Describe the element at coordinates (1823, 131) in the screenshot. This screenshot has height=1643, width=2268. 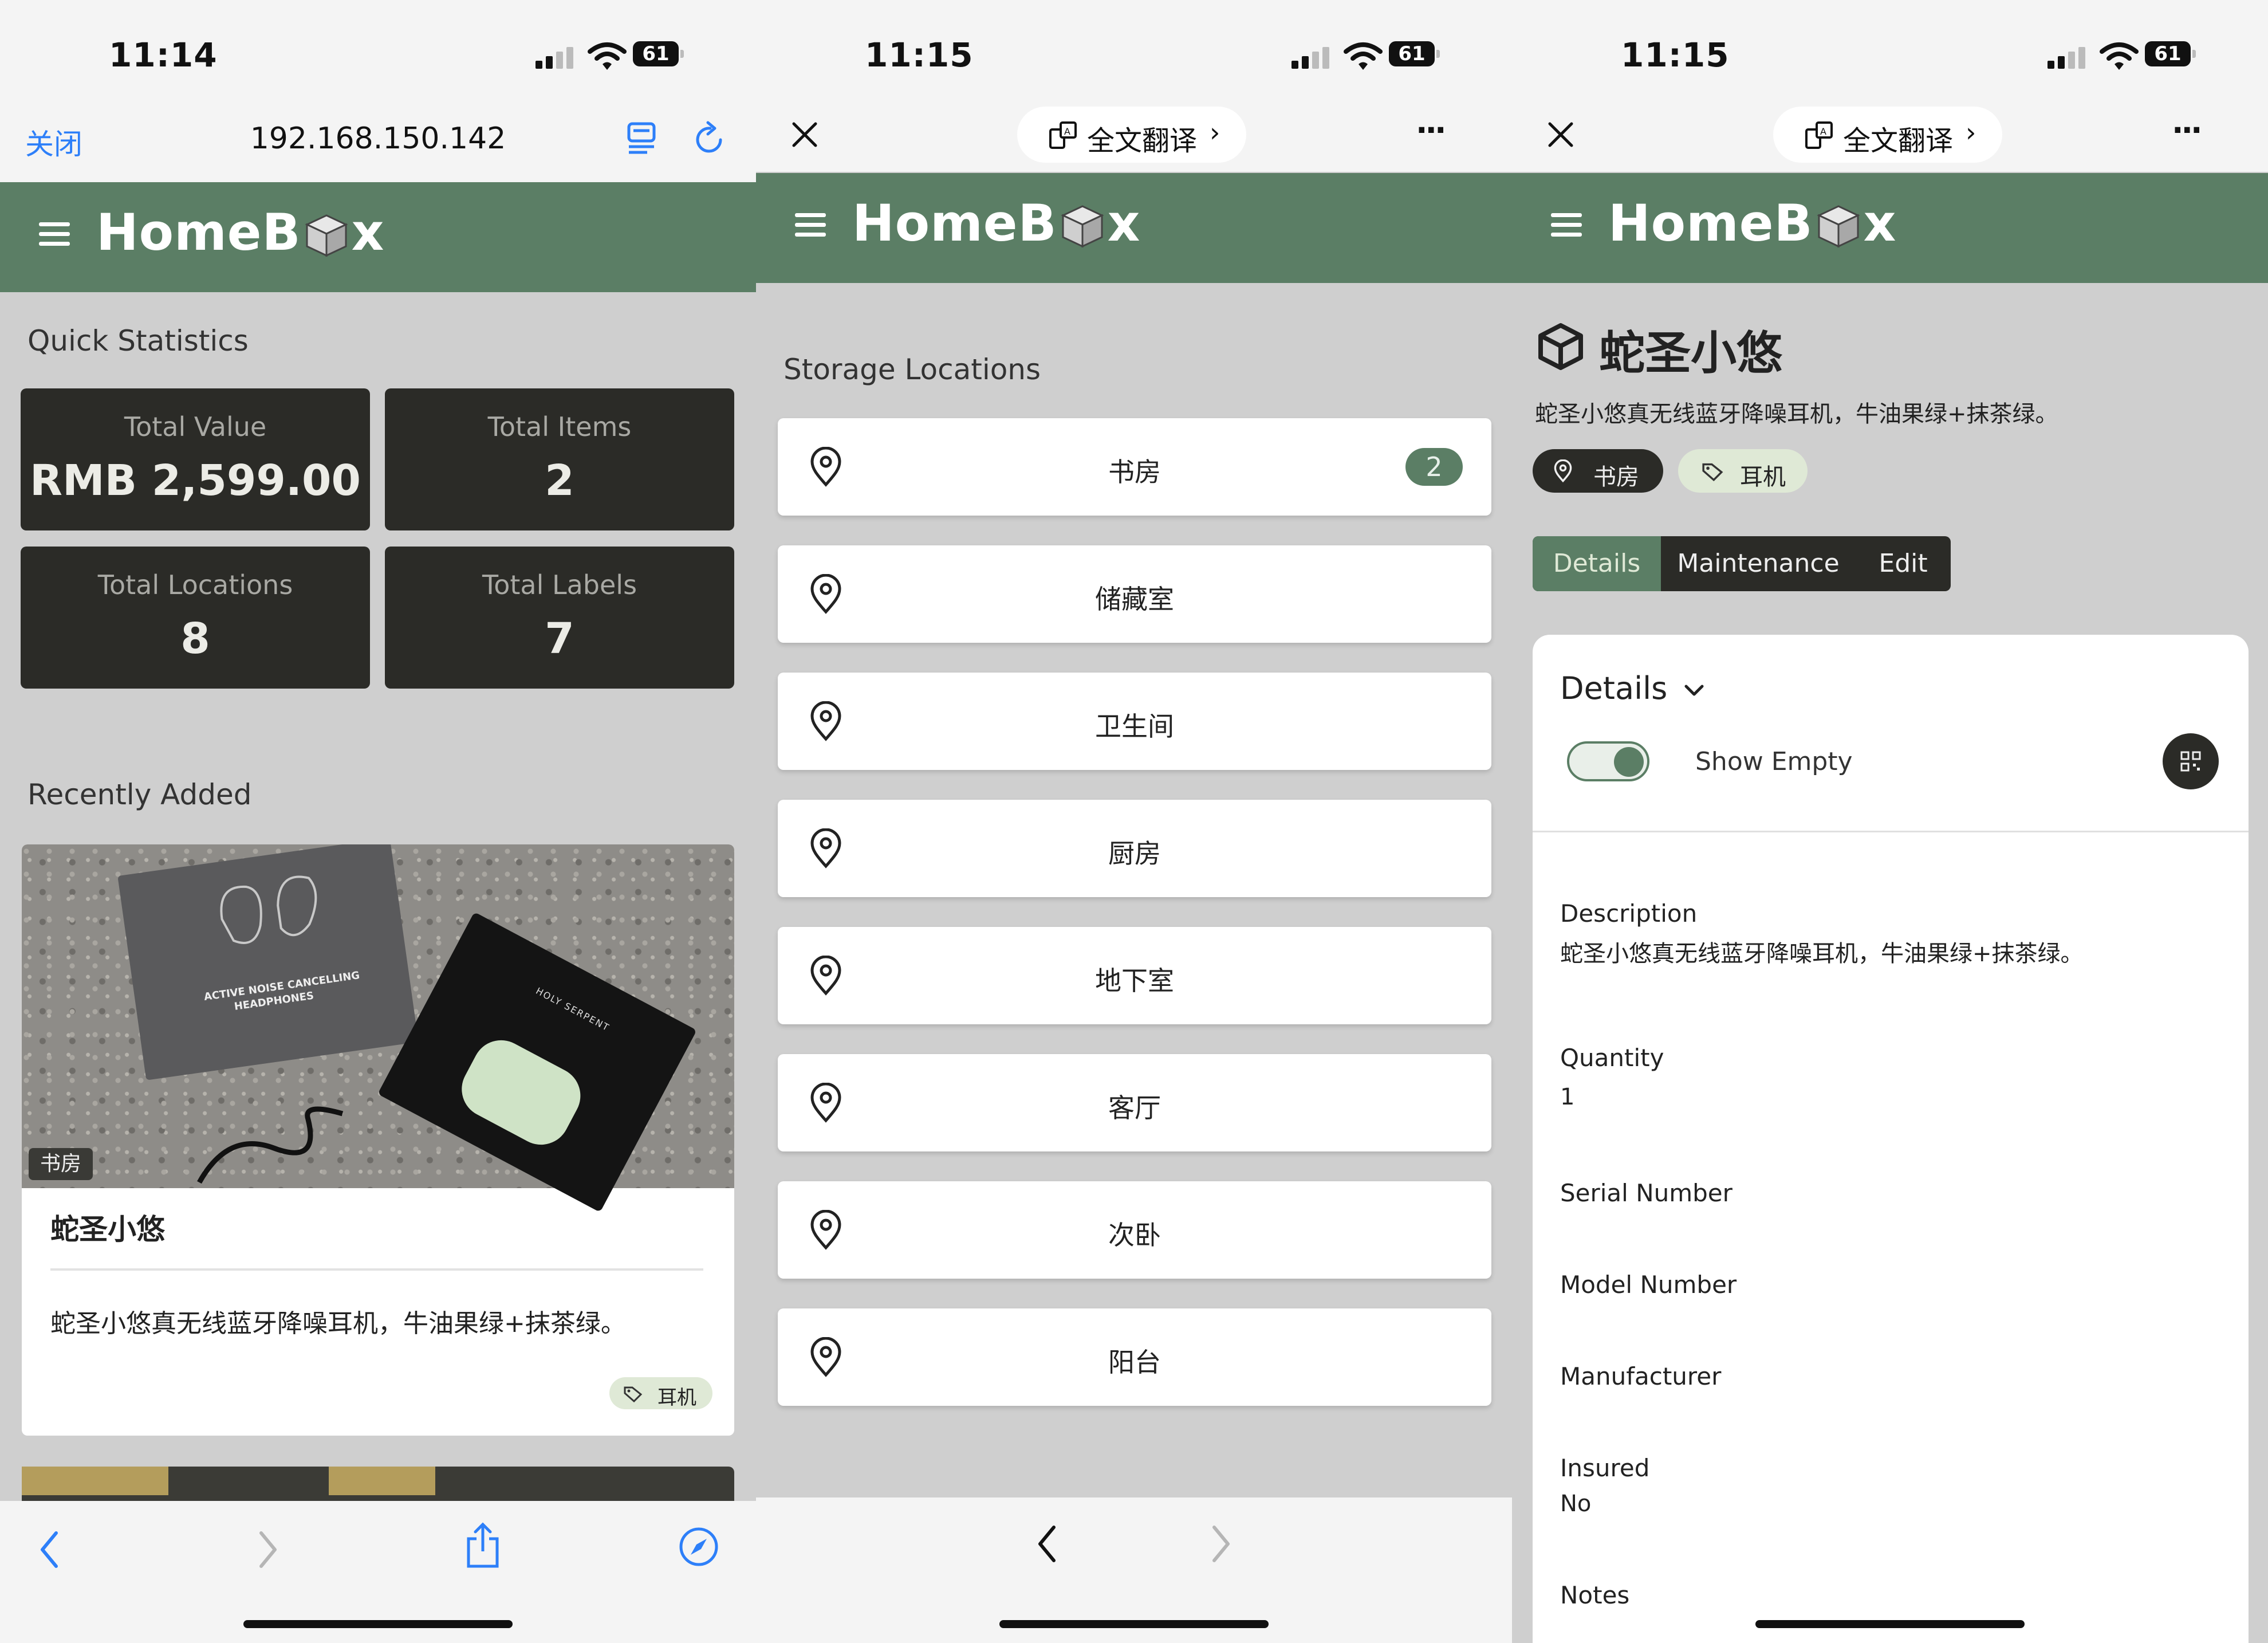
I see `svg-text: A` at that location.